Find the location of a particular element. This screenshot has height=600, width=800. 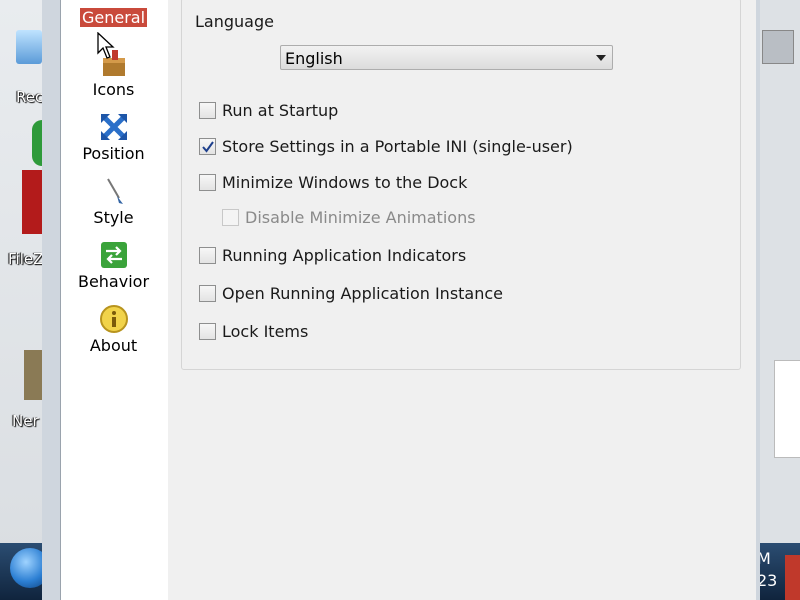

sidebar-item-label: About is located at coordinates (113, 345).